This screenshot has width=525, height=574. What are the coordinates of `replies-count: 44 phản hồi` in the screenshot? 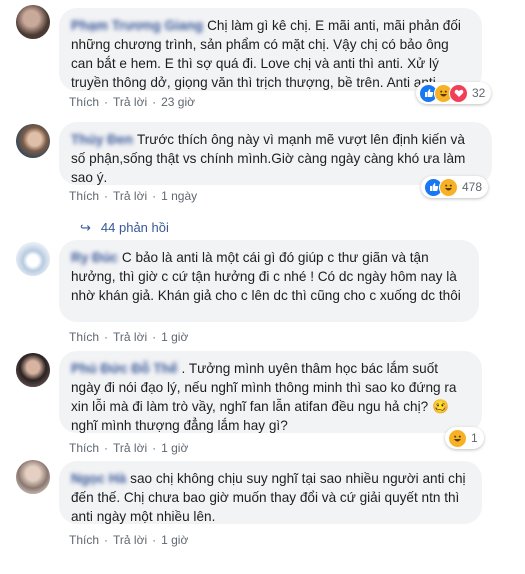 It's located at (135, 227).